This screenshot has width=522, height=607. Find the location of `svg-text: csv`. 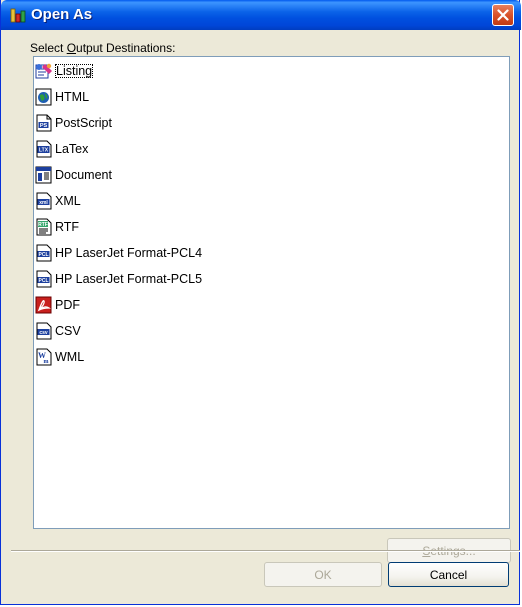

svg-text: csv is located at coordinates (43, 333).